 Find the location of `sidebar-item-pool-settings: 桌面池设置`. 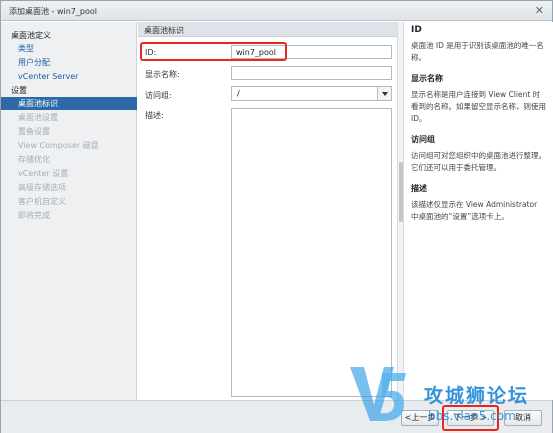

sidebar-item-pool-settings: 桌面池设置 is located at coordinates (38, 117).